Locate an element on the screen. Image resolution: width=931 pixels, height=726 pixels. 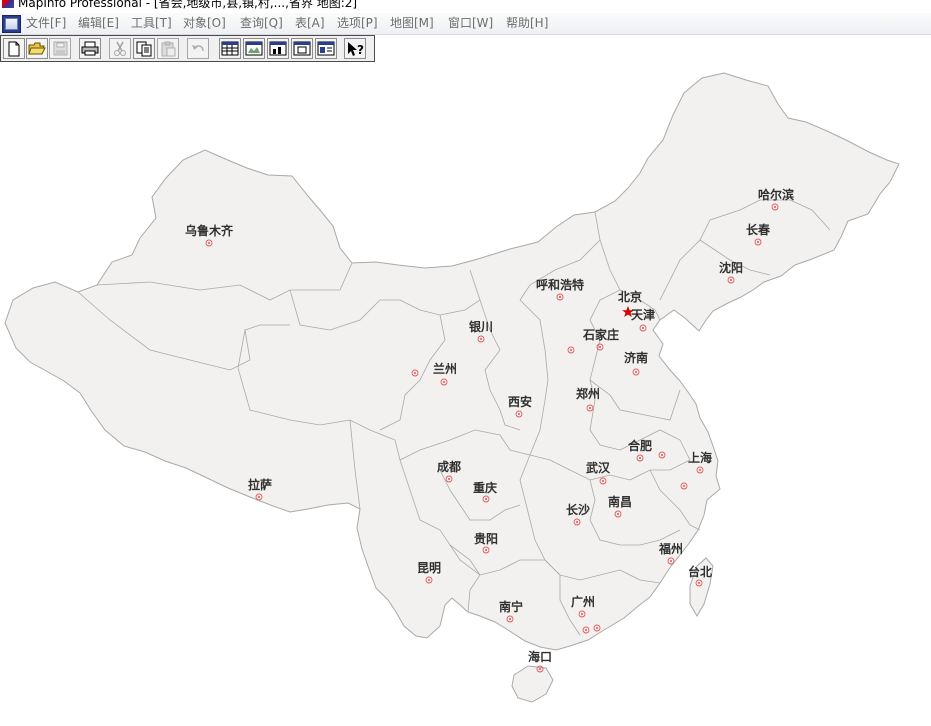
paste-button is located at coordinates (168, 48).